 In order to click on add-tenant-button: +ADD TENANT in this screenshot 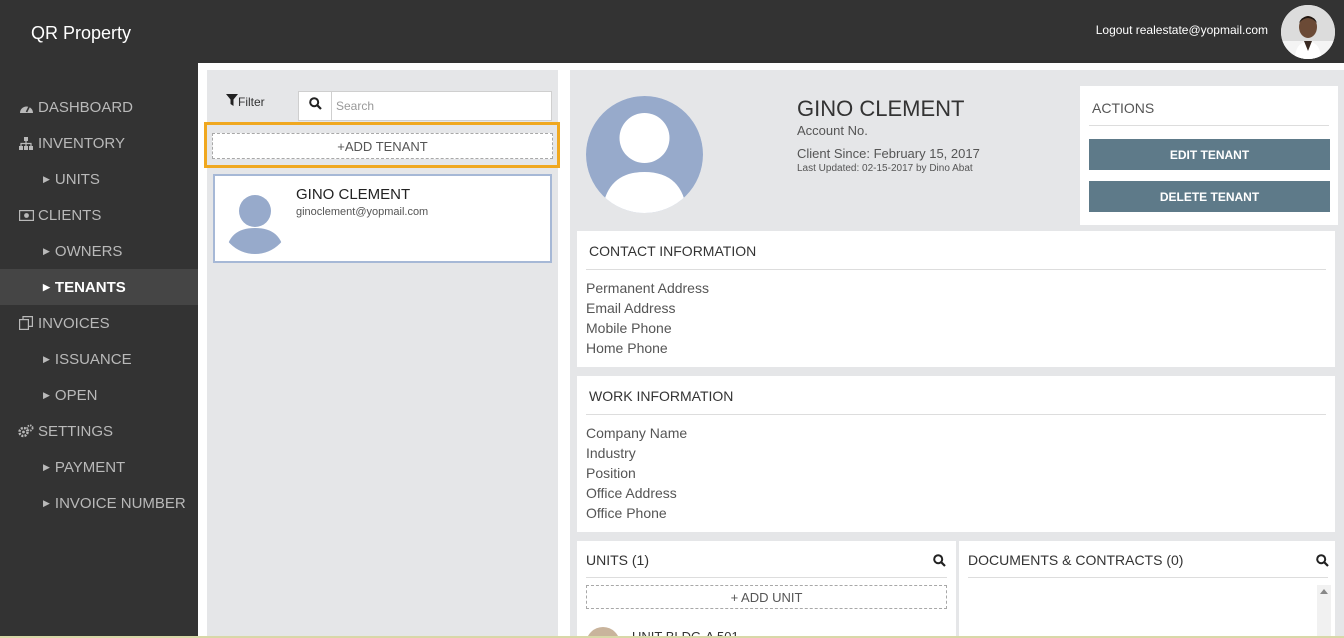, I will do `click(382, 146)`.